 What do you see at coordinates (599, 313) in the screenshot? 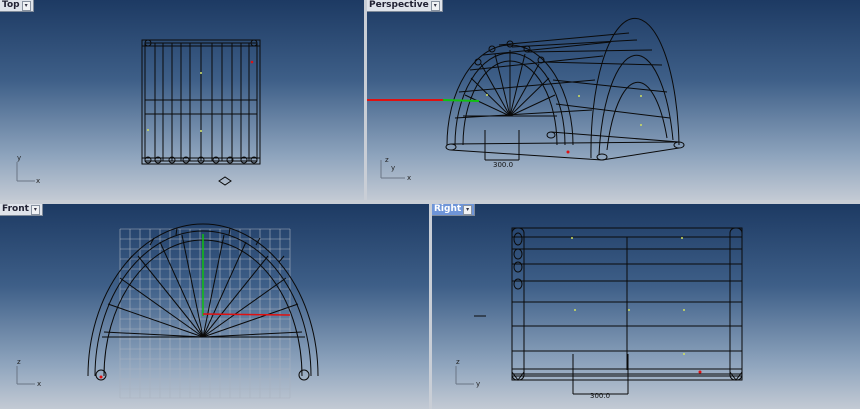
I see `right-view-model: 300.0 z y` at bounding box center [599, 313].